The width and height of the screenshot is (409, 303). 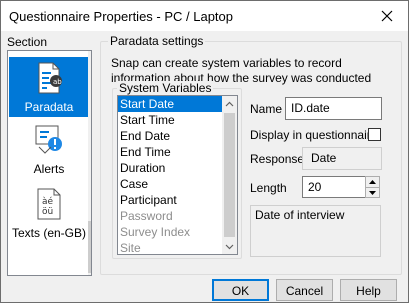 I want to click on list-item: Start Time, so click(x=177, y=120).